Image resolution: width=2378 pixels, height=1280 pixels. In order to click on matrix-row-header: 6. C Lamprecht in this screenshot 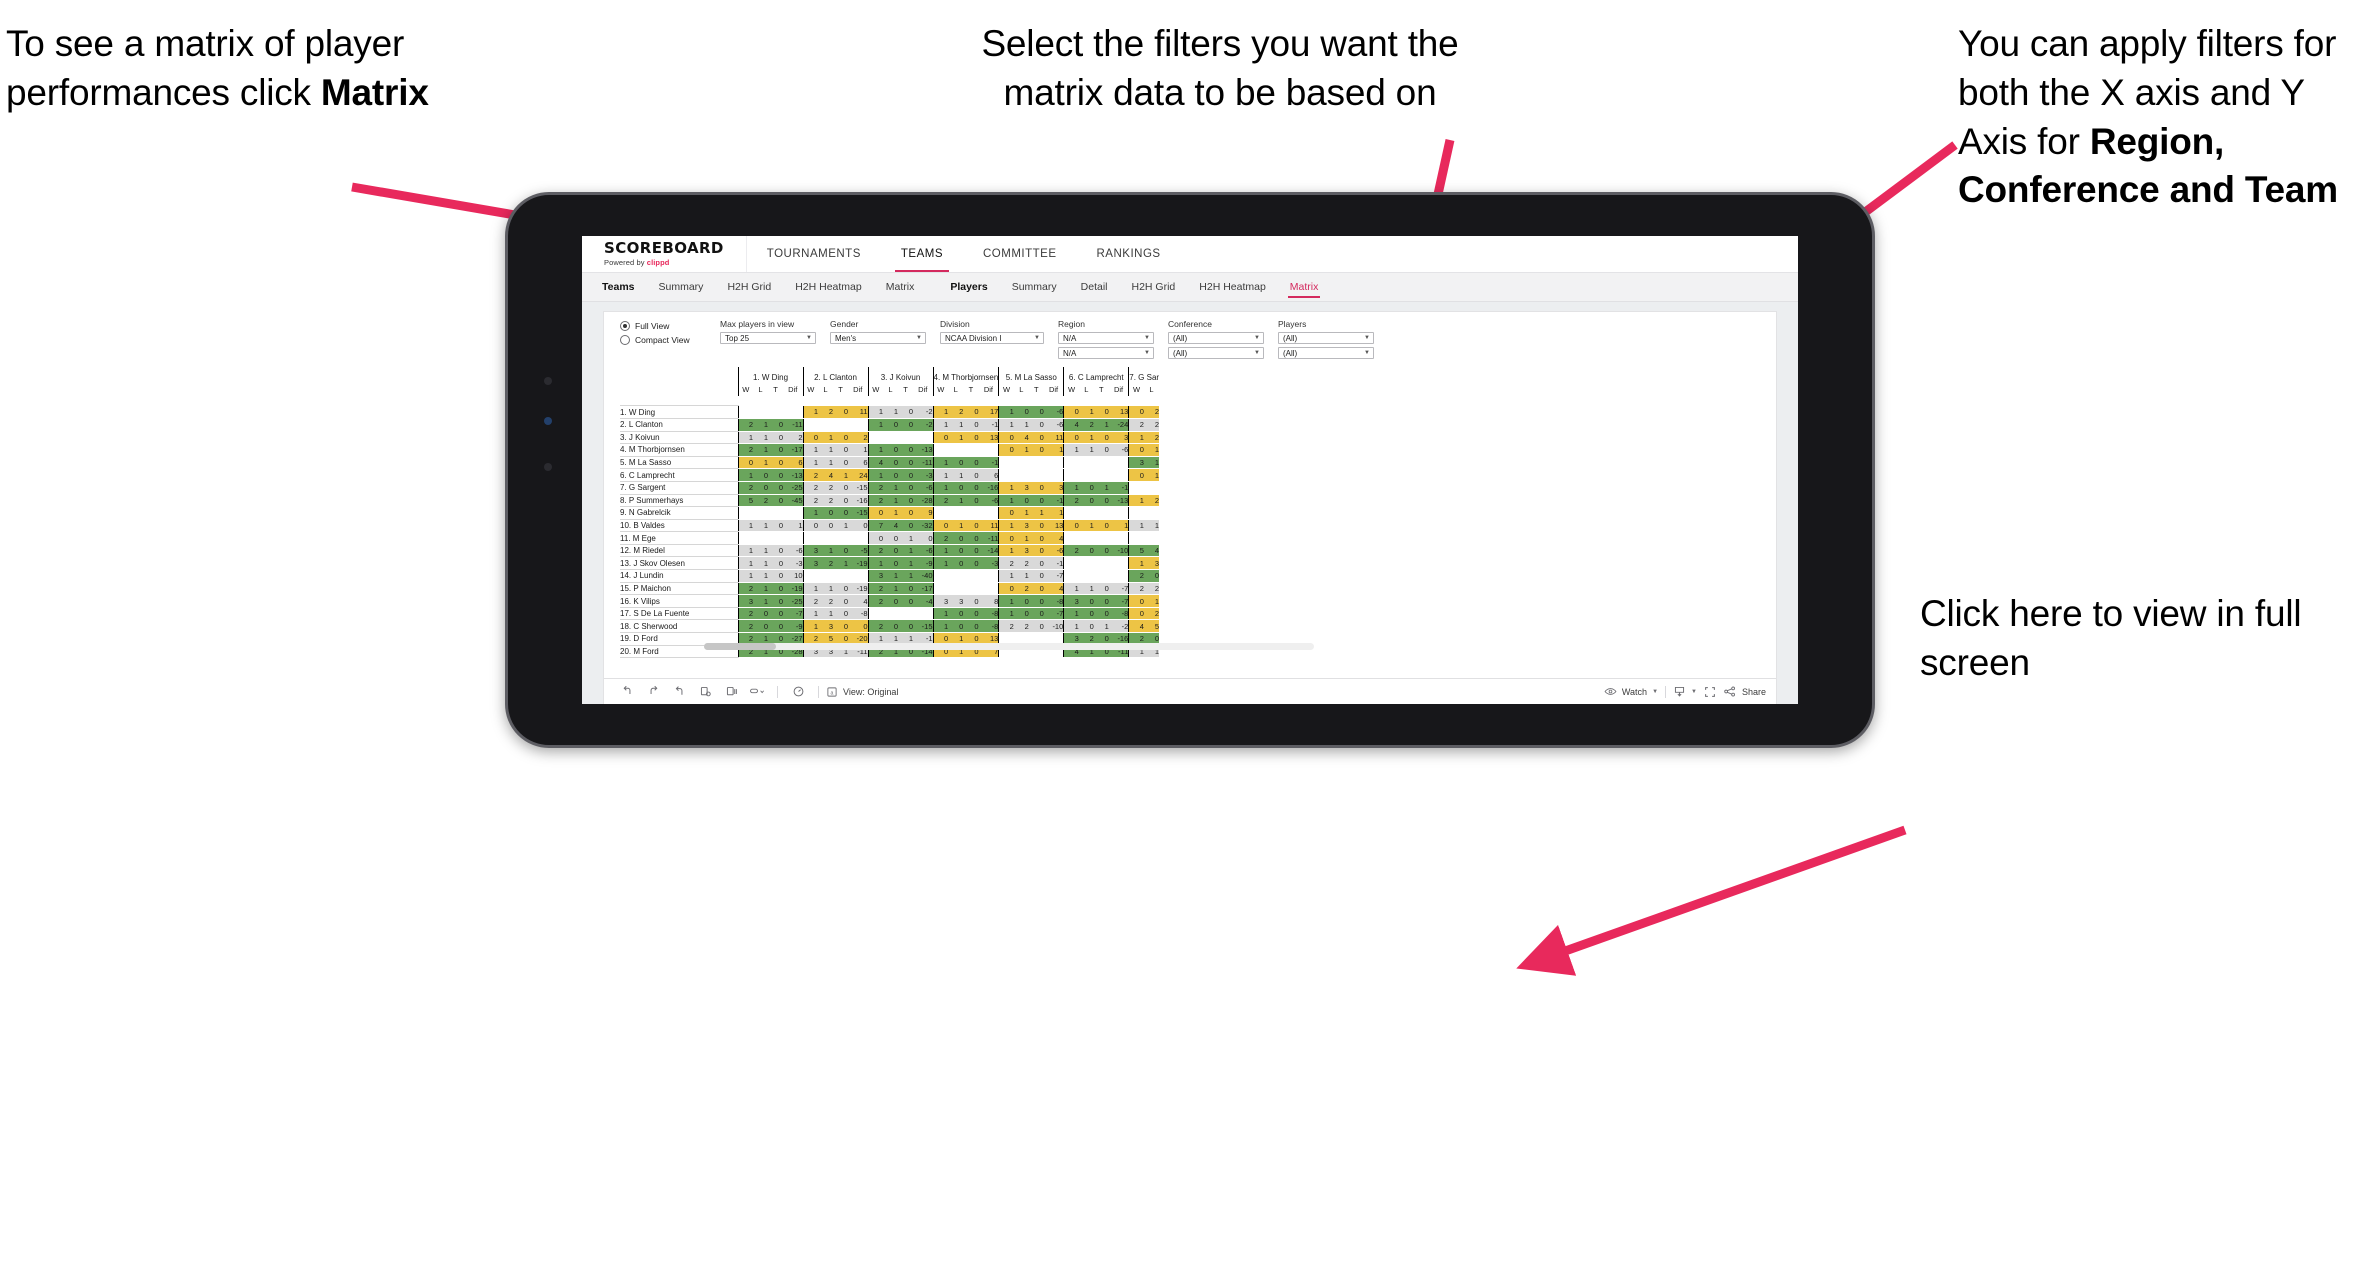, I will do `click(679, 475)`.